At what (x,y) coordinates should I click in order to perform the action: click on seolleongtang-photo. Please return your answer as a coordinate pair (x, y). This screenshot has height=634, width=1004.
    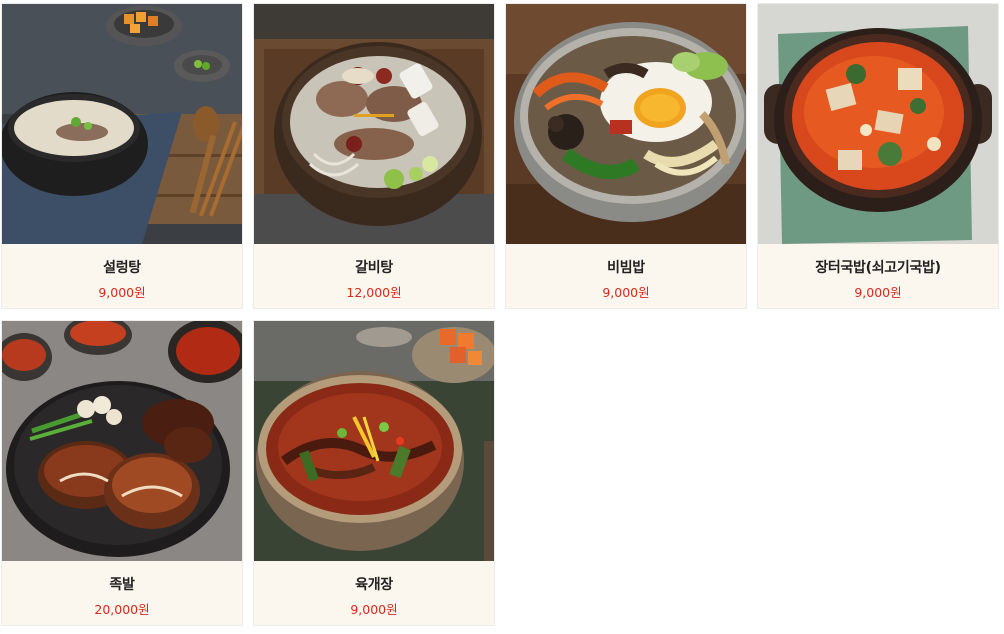
    Looking at the image, I should click on (122, 124).